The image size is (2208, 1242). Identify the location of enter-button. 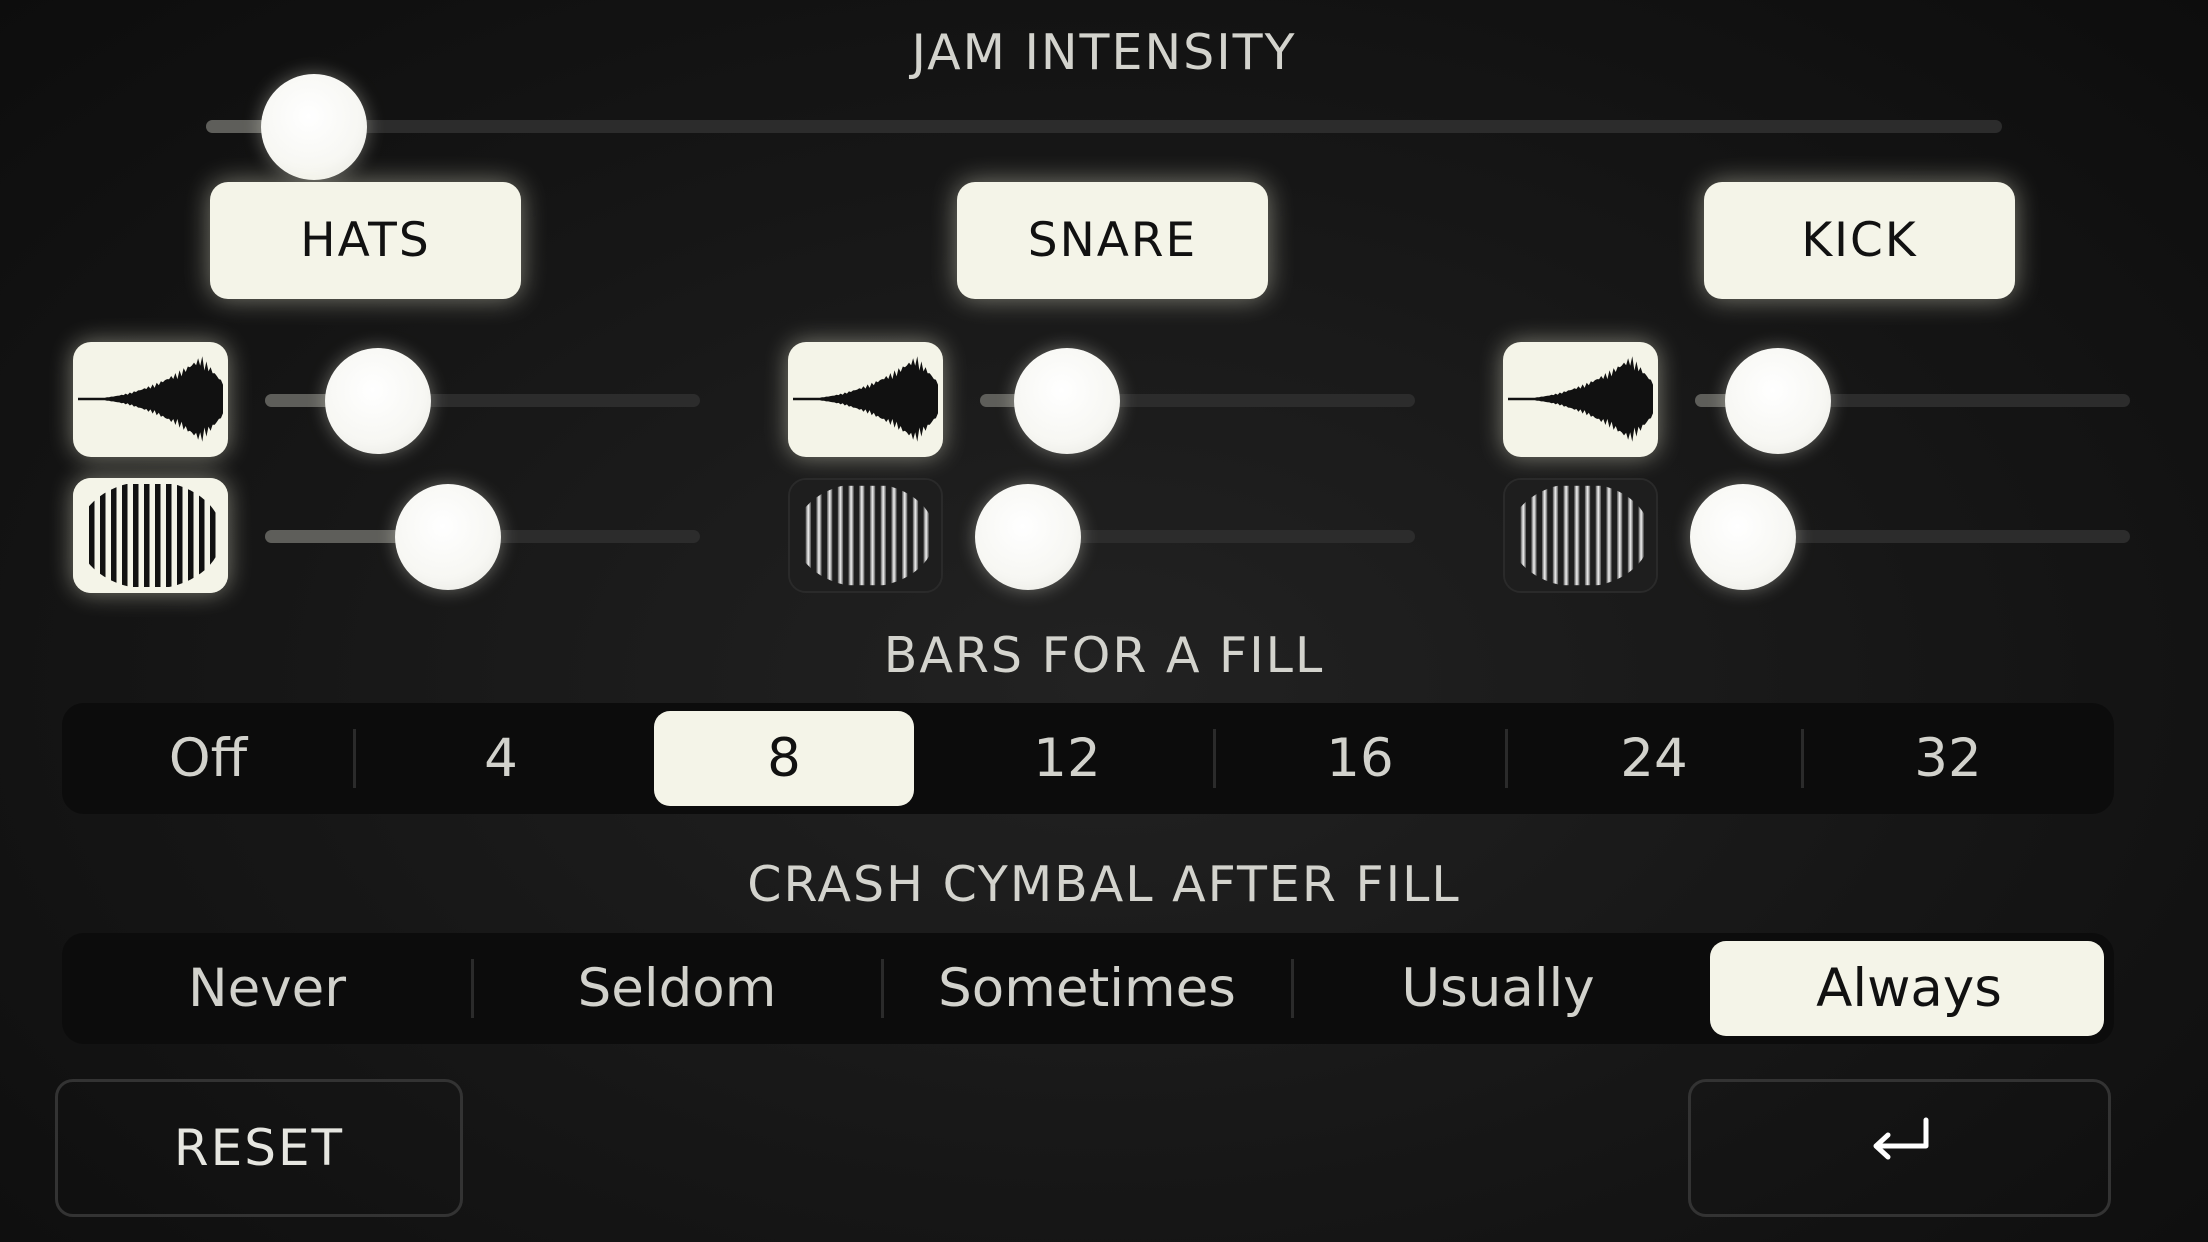
(1899, 1148).